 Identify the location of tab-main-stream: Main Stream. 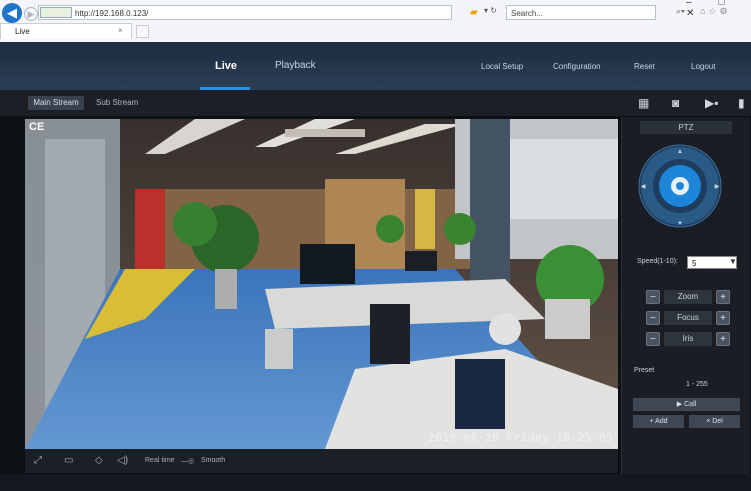
(56, 103).